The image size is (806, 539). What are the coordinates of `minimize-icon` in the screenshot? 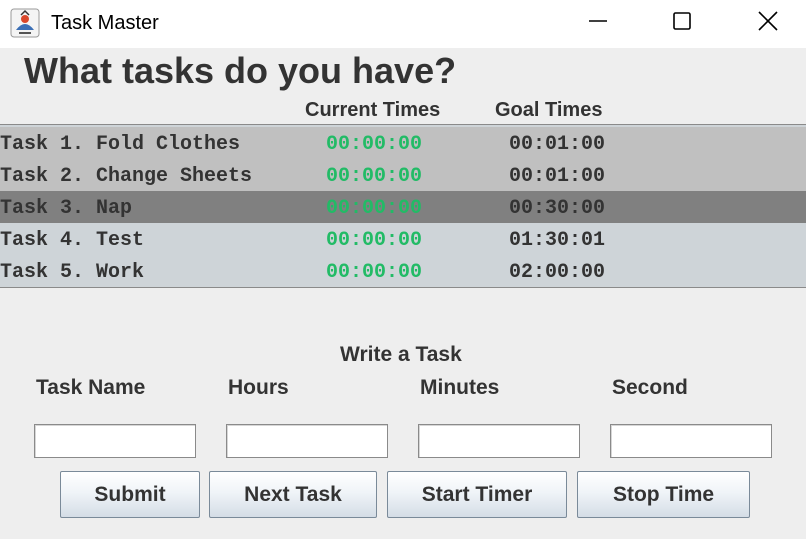 It's located at (598, 23).